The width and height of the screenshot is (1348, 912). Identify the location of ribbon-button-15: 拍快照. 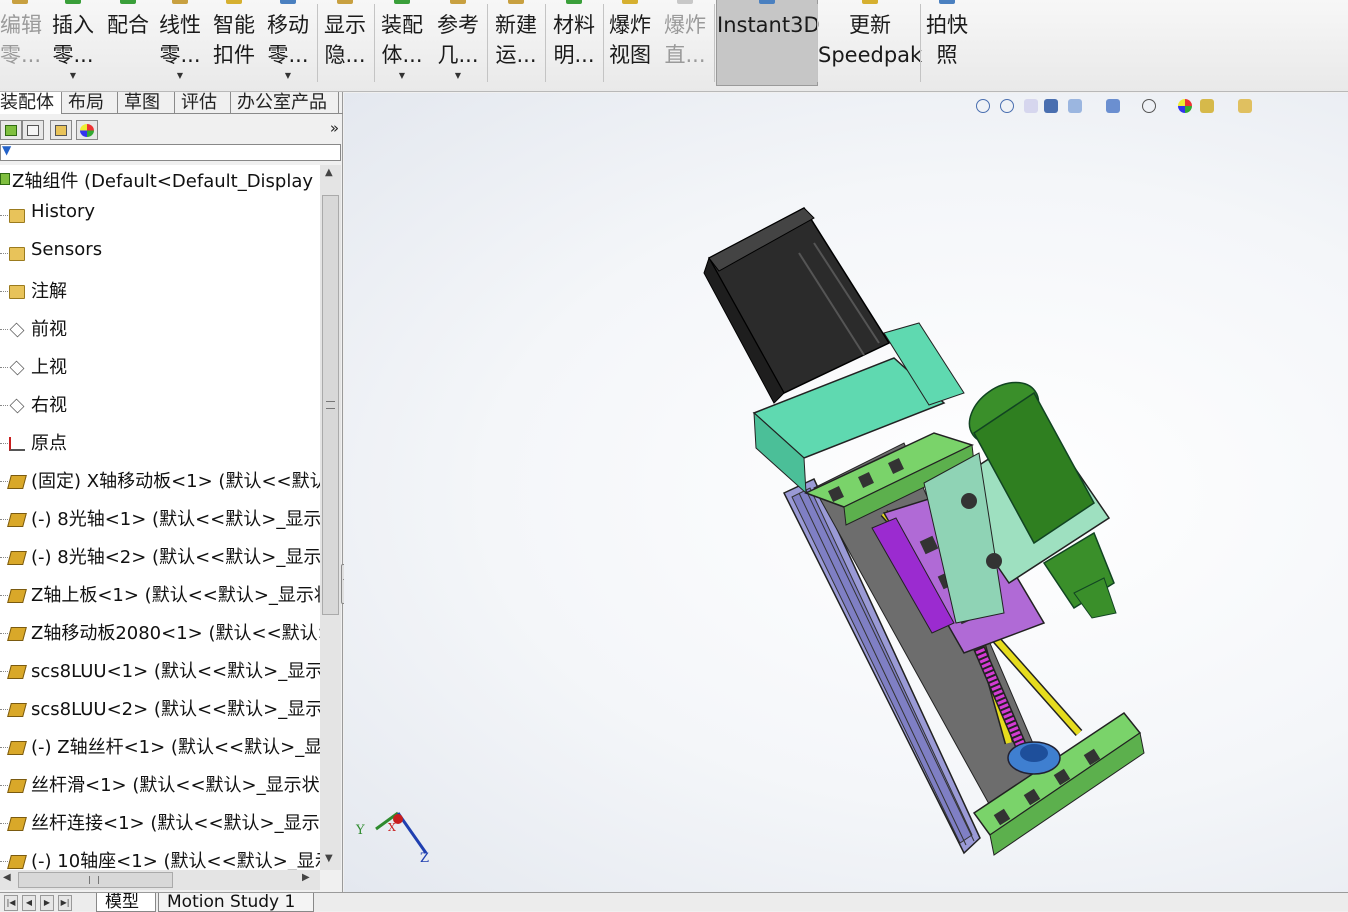
(947, 43).